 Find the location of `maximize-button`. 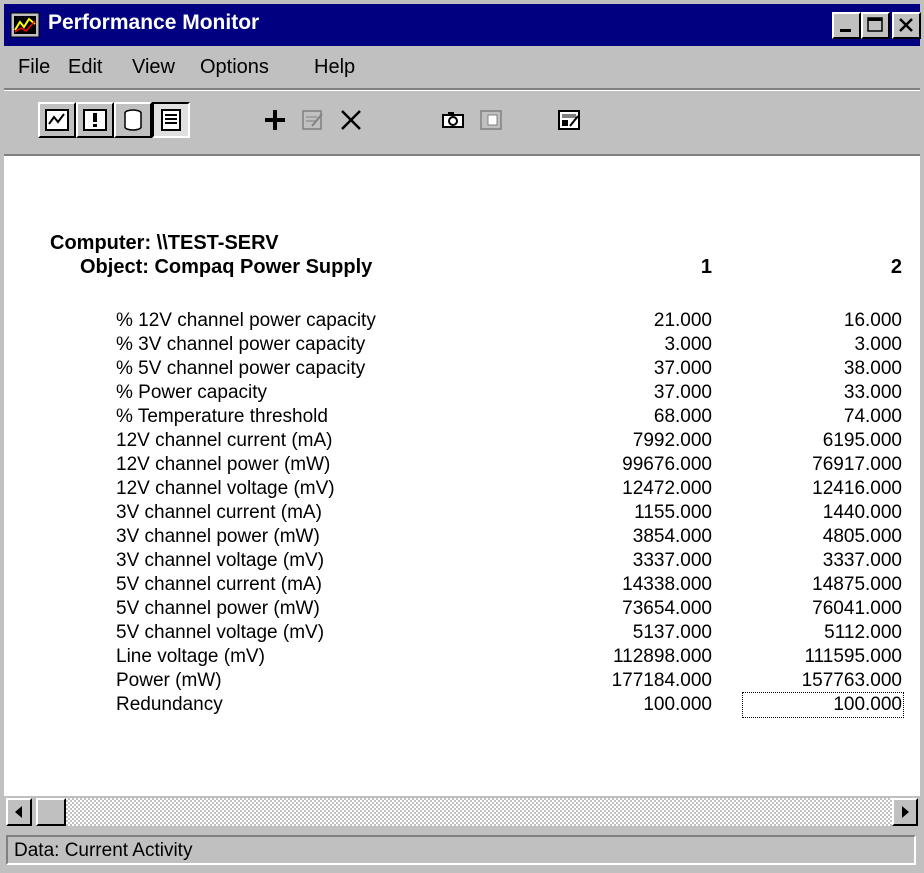

maximize-button is located at coordinates (875, 25).